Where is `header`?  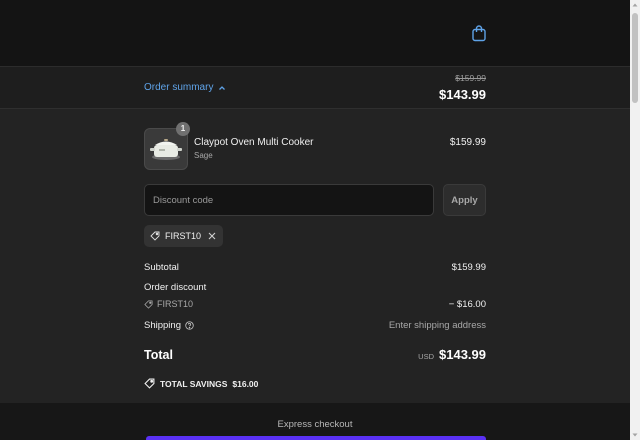 header is located at coordinates (315, 33).